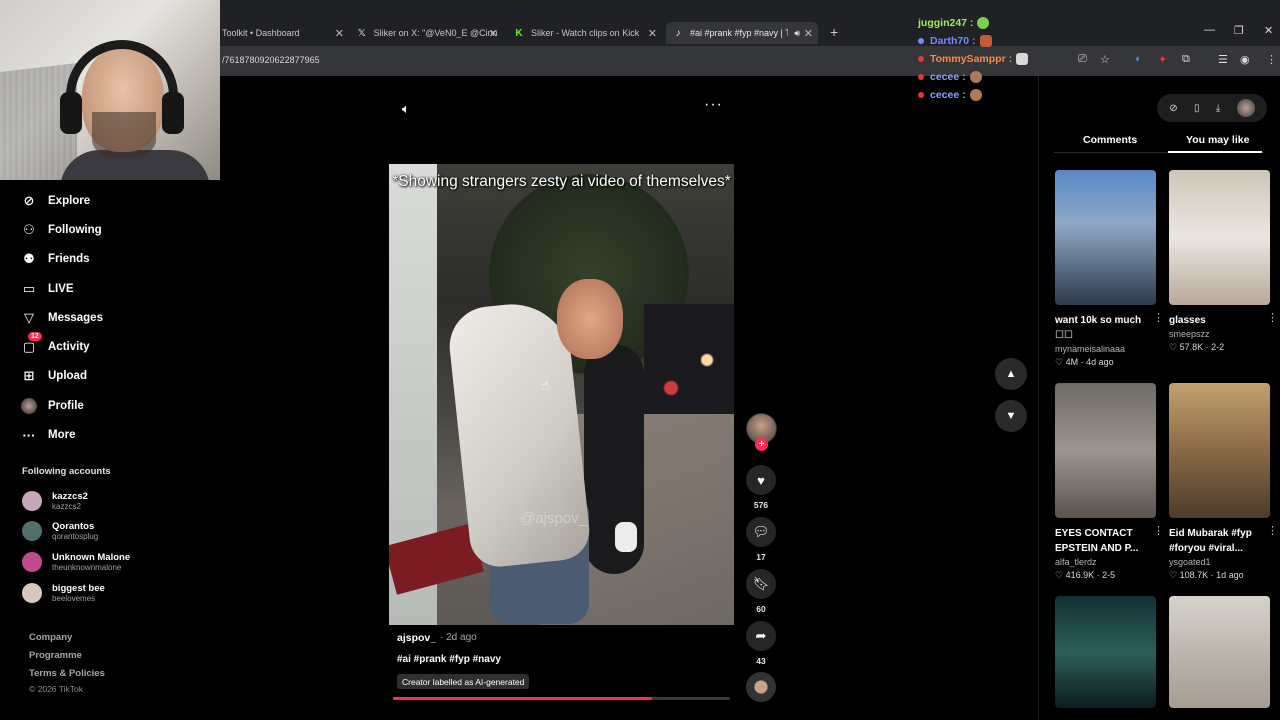 The height and width of the screenshot is (720, 1280). Describe the element at coordinates (55, 655) in the screenshot. I see `footer-link-programme: Programme` at that location.